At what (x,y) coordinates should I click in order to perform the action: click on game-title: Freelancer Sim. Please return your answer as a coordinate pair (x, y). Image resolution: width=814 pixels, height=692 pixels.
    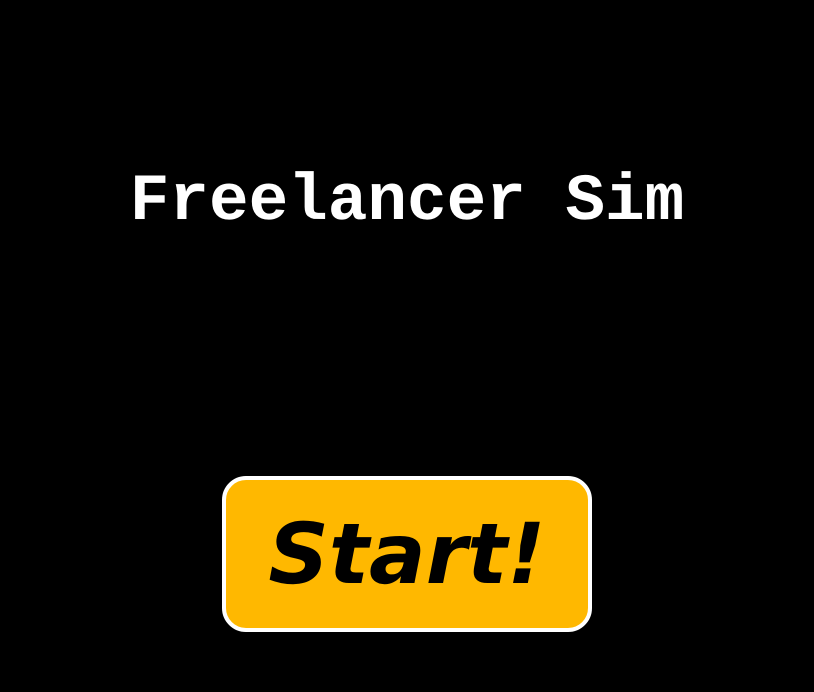
    Looking at the image, I should click on (407, 202).